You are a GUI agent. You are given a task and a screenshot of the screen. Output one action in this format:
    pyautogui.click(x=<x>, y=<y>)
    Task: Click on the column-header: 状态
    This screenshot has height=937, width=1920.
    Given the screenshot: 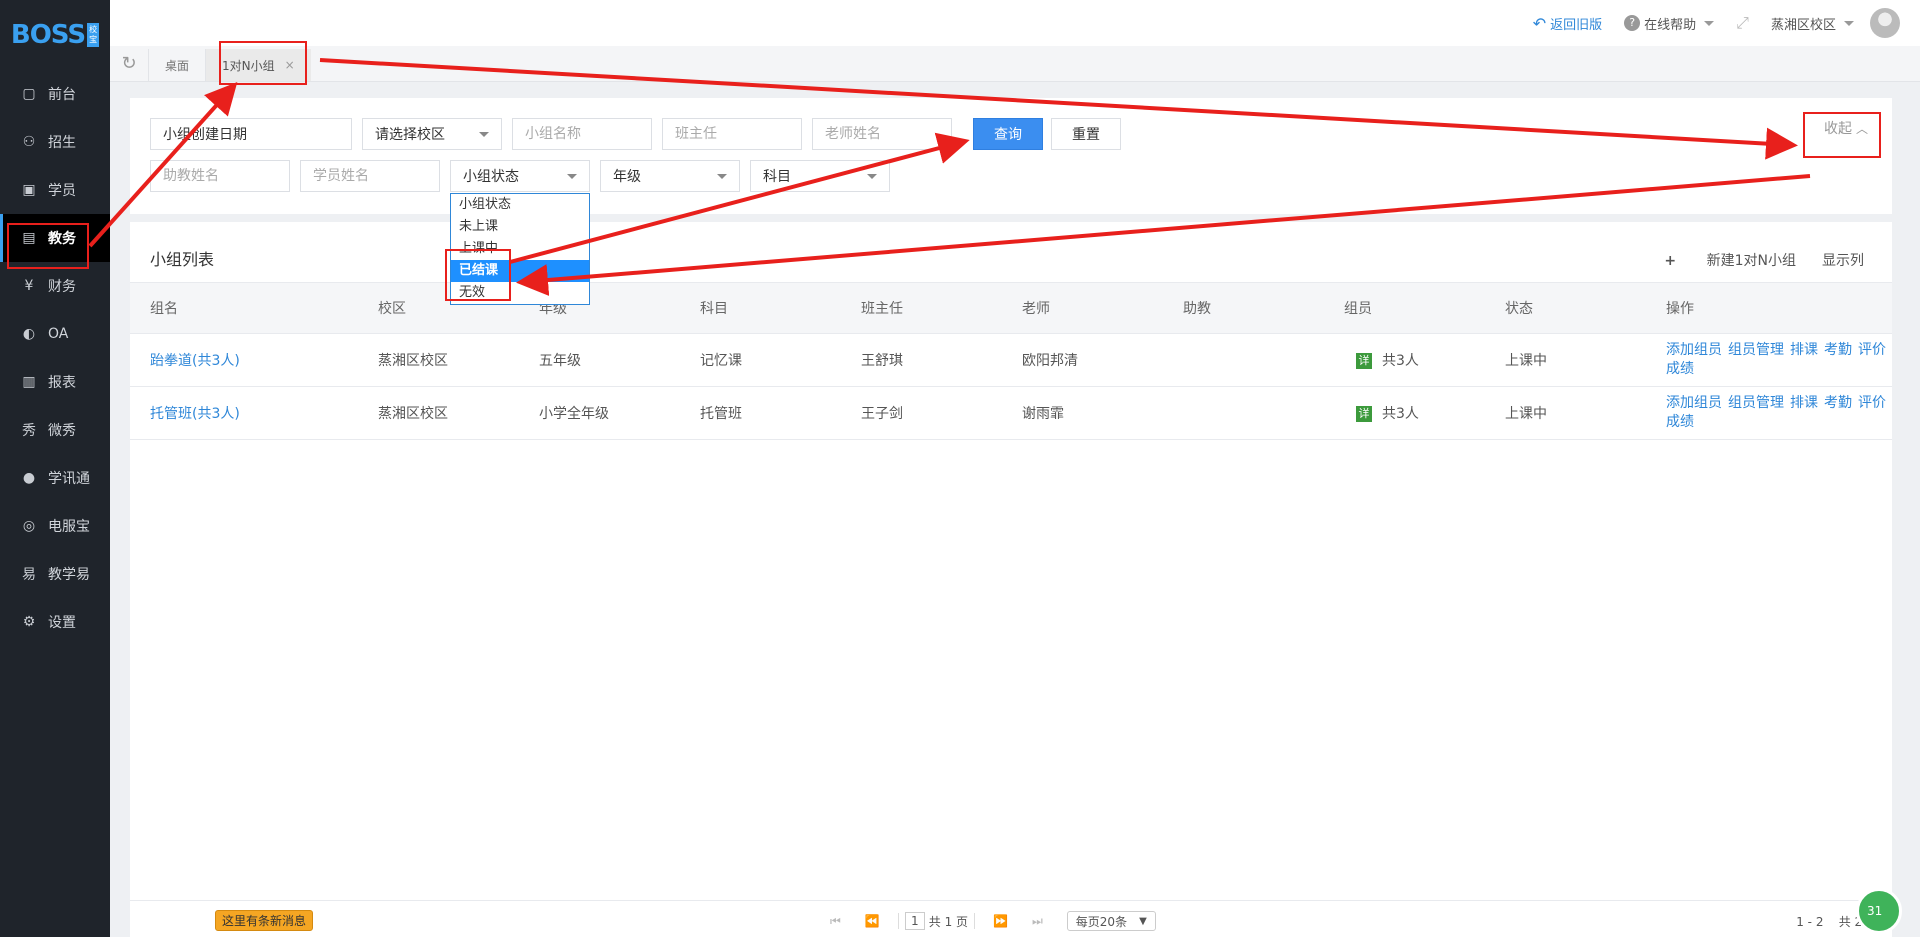 What is the action you would take?
    pyautogui.click(x=1519, y=309)
    